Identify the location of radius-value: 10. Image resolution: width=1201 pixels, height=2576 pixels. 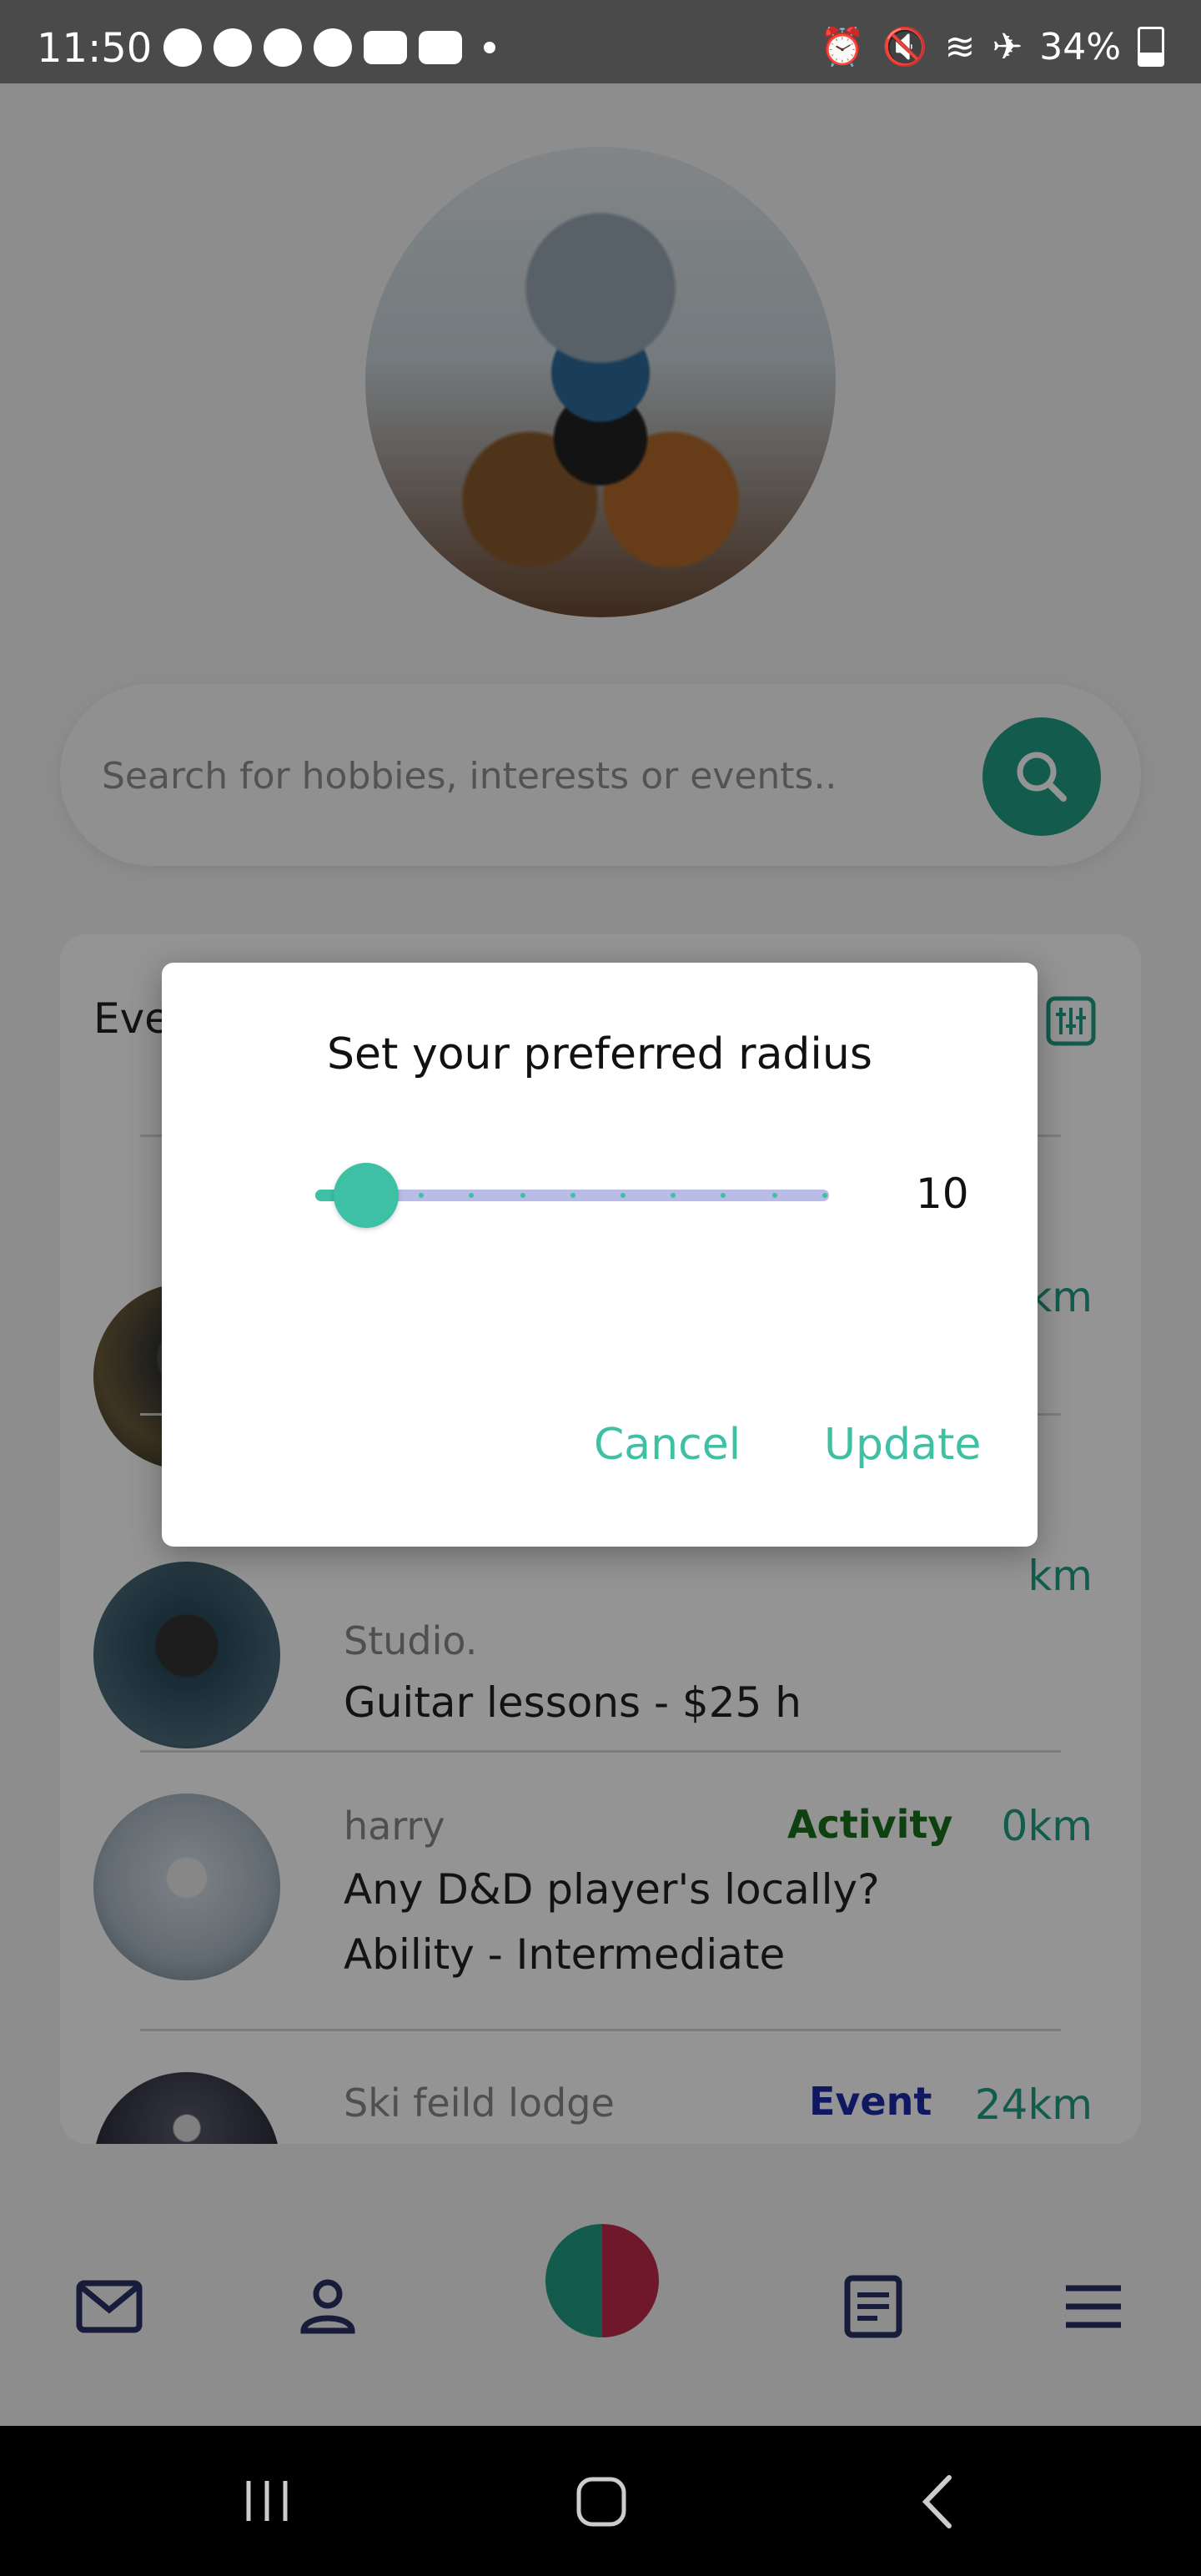
(943, 1194).